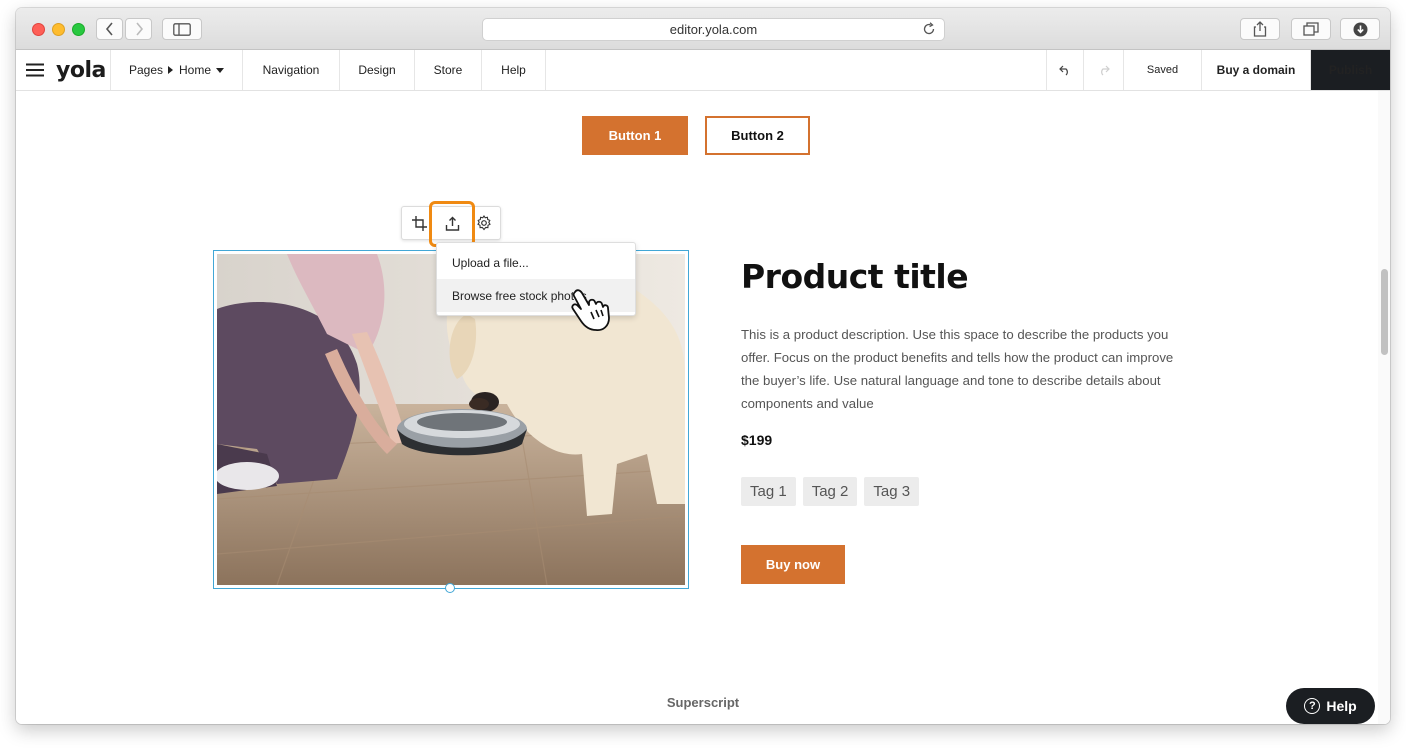  What do you see at coordinates (1256, 70) in the screenshot?
I see `buy-domain-link: Buy a domain` at bounding box center [1256, 70].